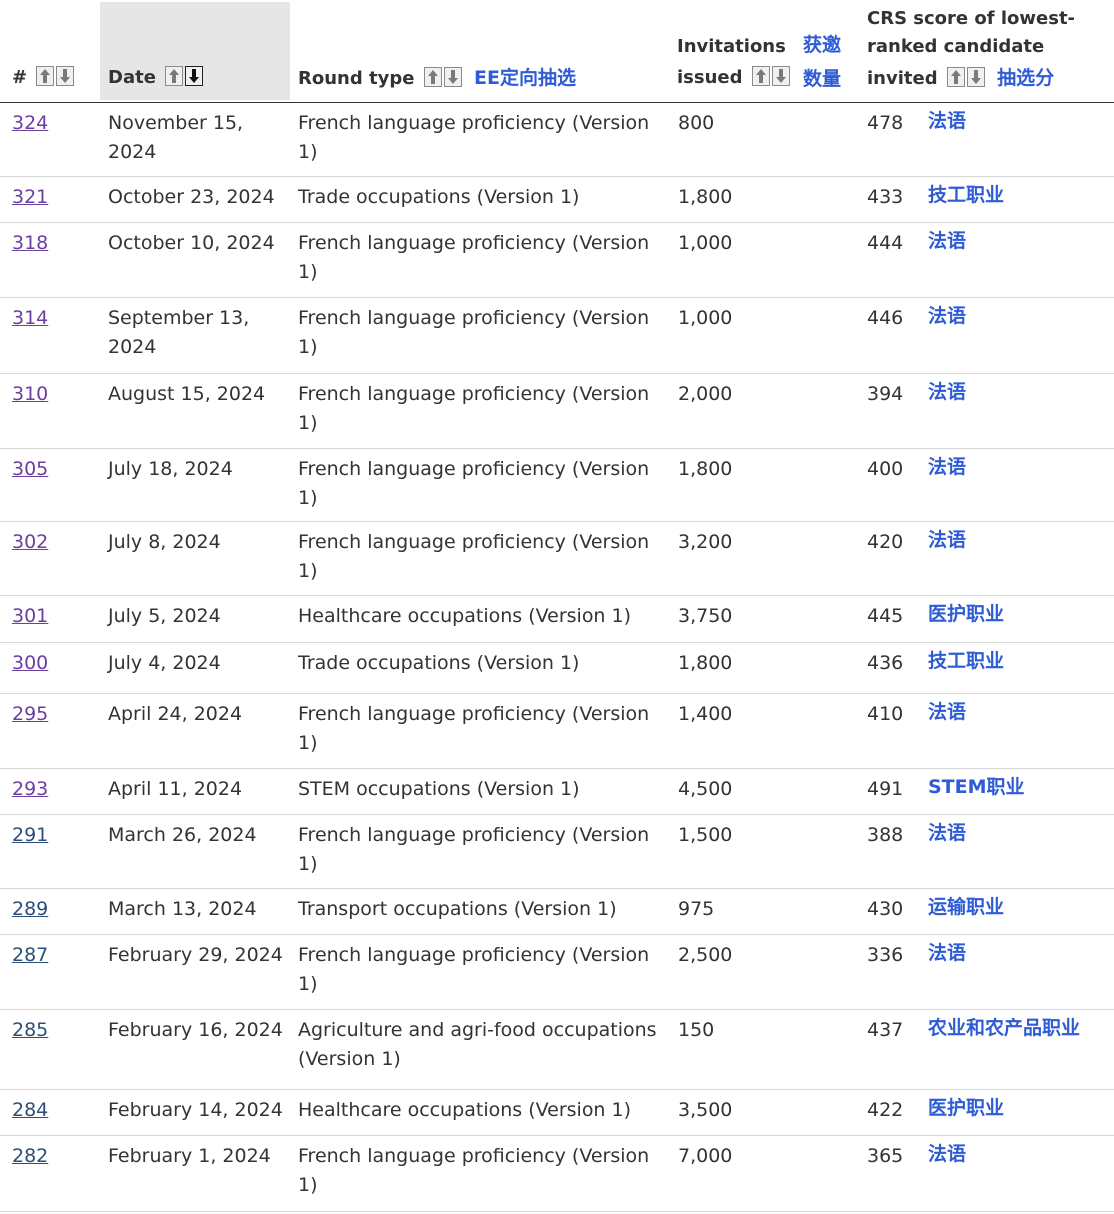  What do you see at coordinates (191, 243) in the screenshot?
I see `date-cell: October 10, 2024` at bounding box center [191, 243].